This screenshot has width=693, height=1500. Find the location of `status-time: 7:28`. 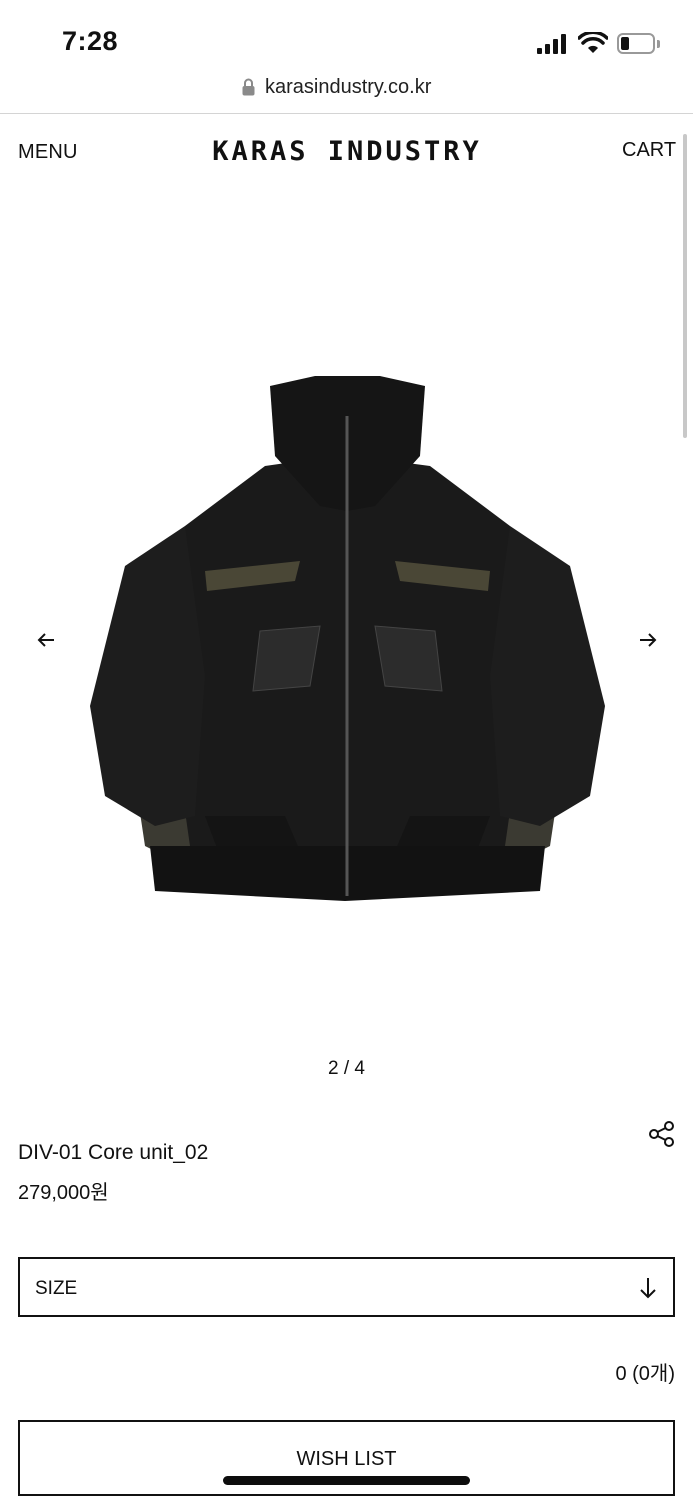

status-time: 7:28 is located at coordinates (90, 41).